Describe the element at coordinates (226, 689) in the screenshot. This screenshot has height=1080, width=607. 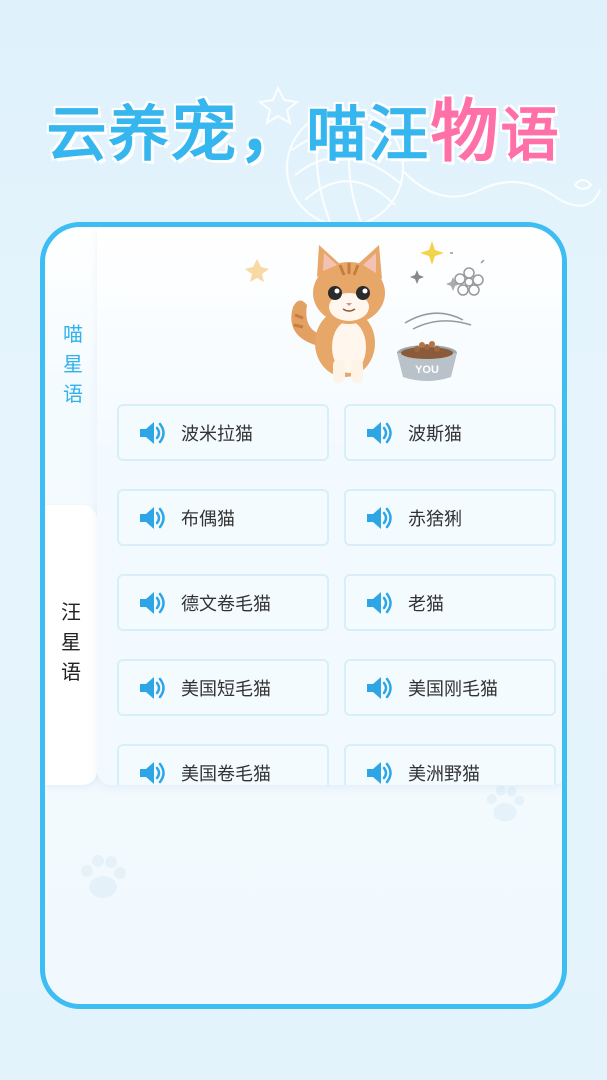
I see `breed-name: 美国短毛猫` at that location.